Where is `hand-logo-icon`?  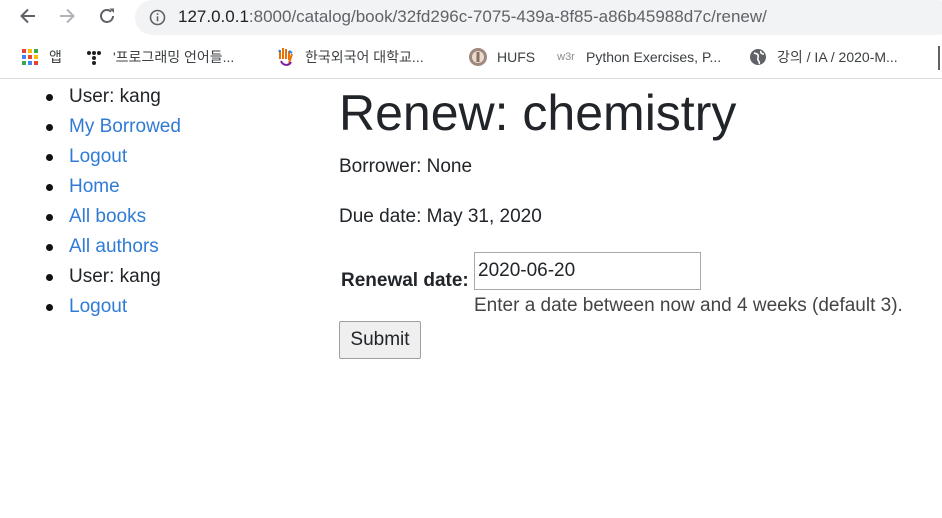
hand-logo-icon is located at coordinates (286, 57).